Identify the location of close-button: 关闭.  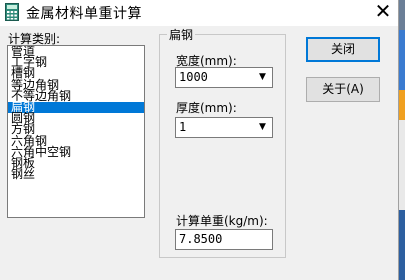
(343, 49).